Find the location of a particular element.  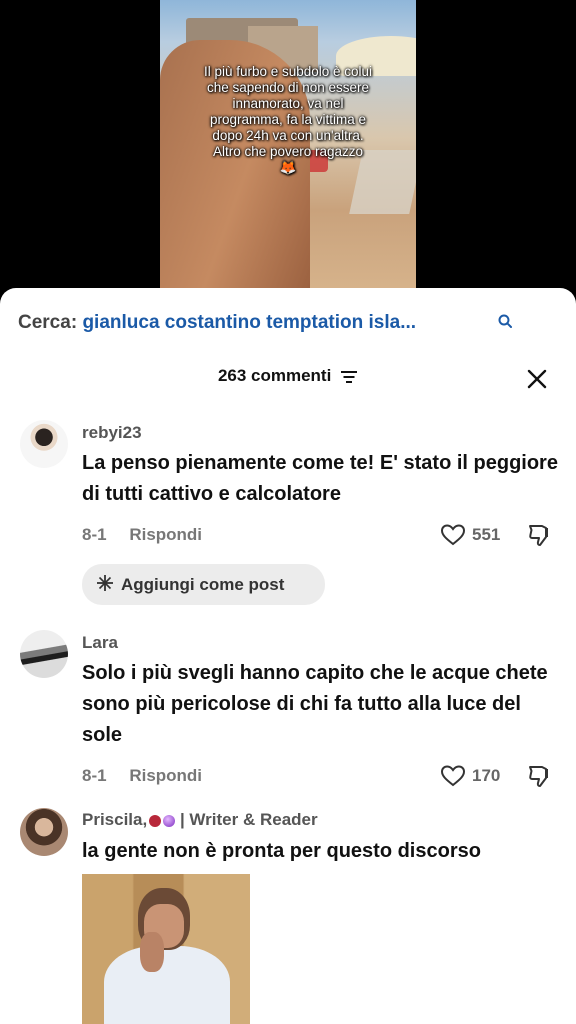

caption-line: programma, fa la vittima e is located at coordinates (288, 119).